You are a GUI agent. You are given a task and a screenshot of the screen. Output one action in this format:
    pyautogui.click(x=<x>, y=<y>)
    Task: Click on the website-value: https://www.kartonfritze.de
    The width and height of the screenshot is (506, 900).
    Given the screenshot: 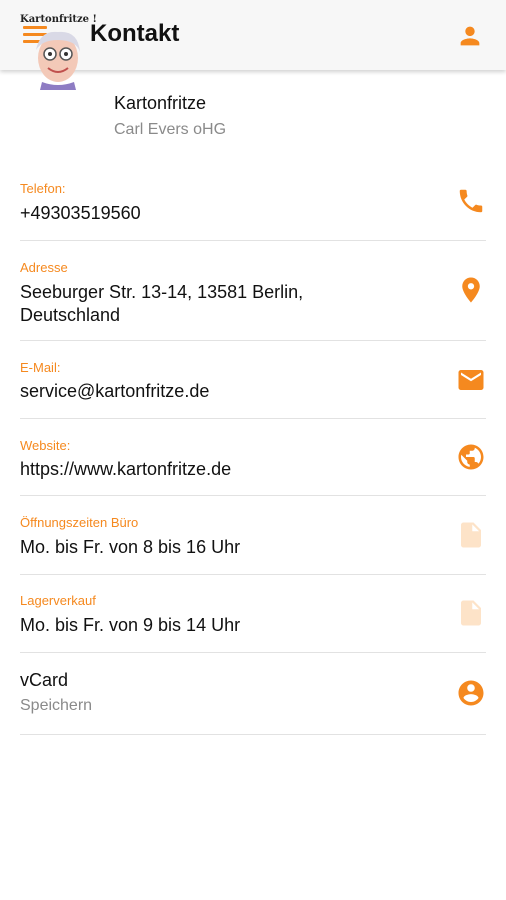 What is the action you would take?
    pyautogui.click(x=126, y=469)
    